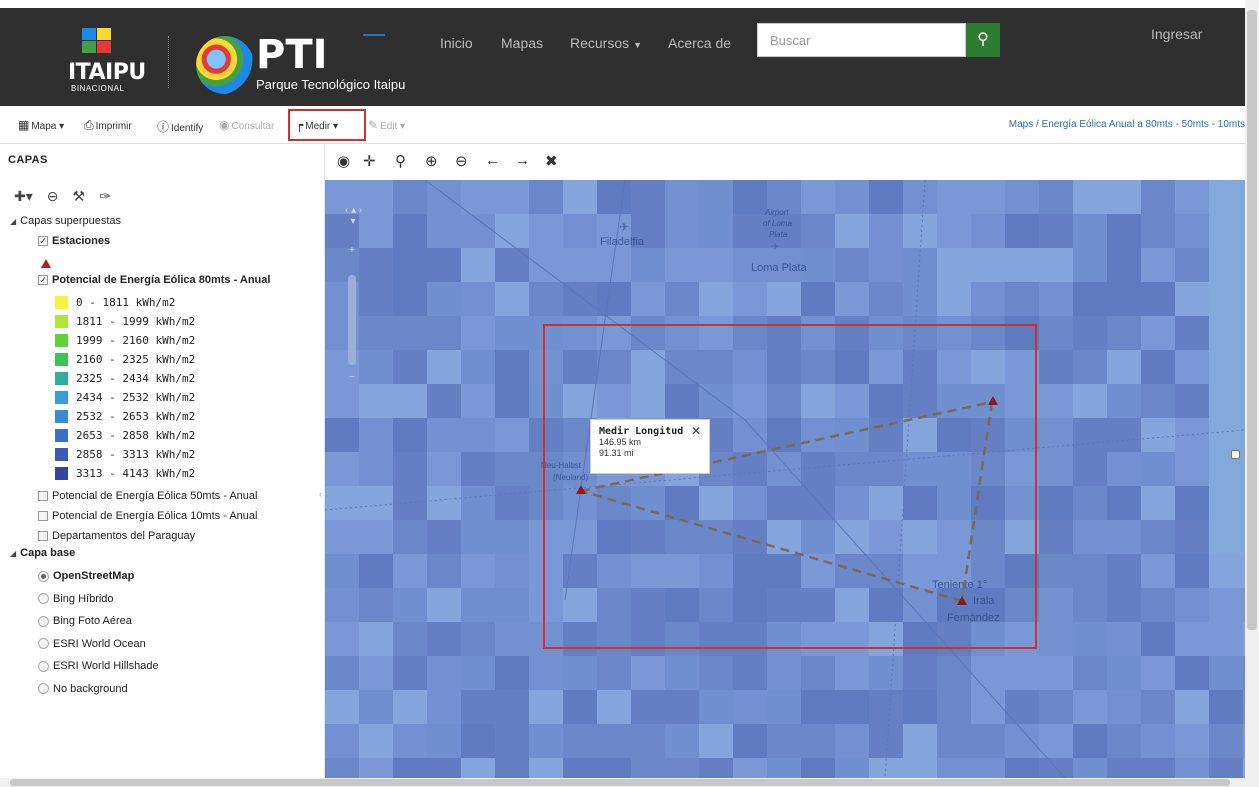  I want to click on group-overlays: ◢ Capas superpuestas, so click(65, 221).